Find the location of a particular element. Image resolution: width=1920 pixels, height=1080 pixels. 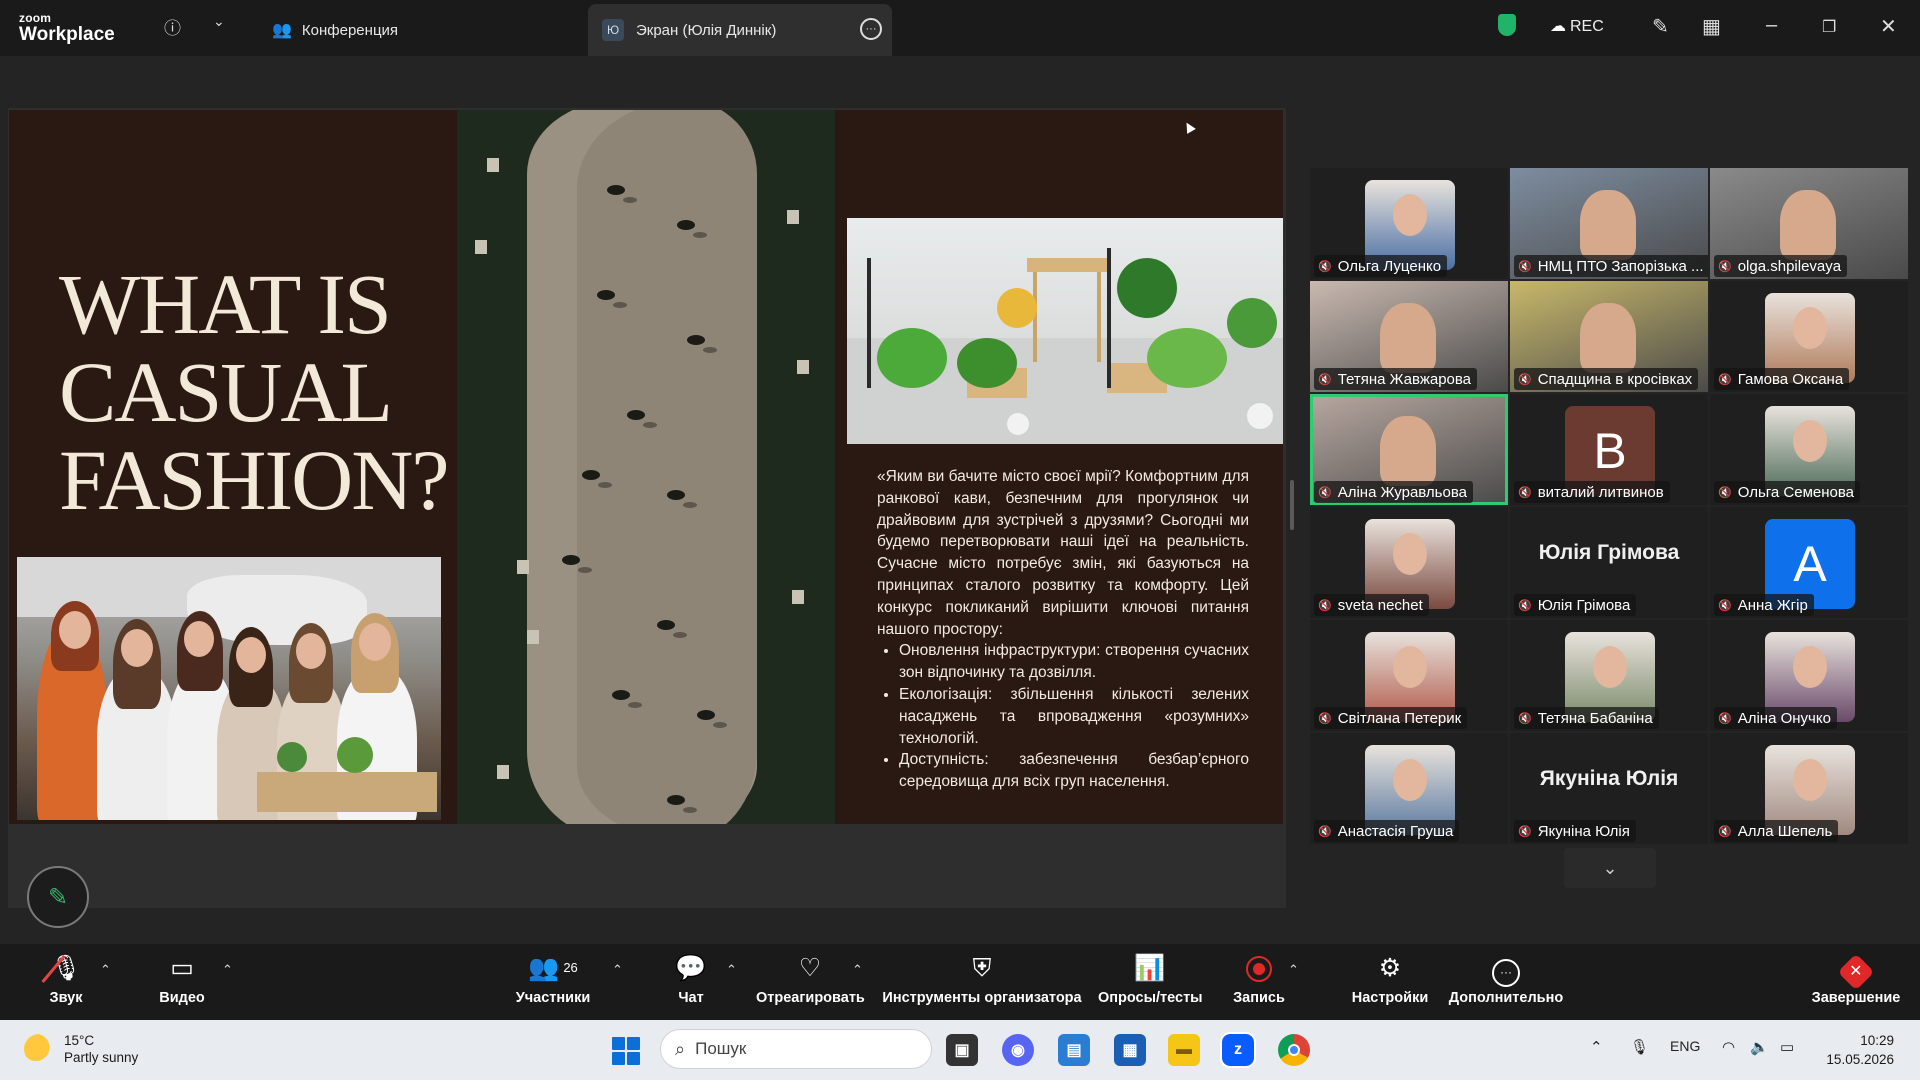

participant-name-tag: 🔇 Аліна Онучко is located at coordinates (1775, 718).